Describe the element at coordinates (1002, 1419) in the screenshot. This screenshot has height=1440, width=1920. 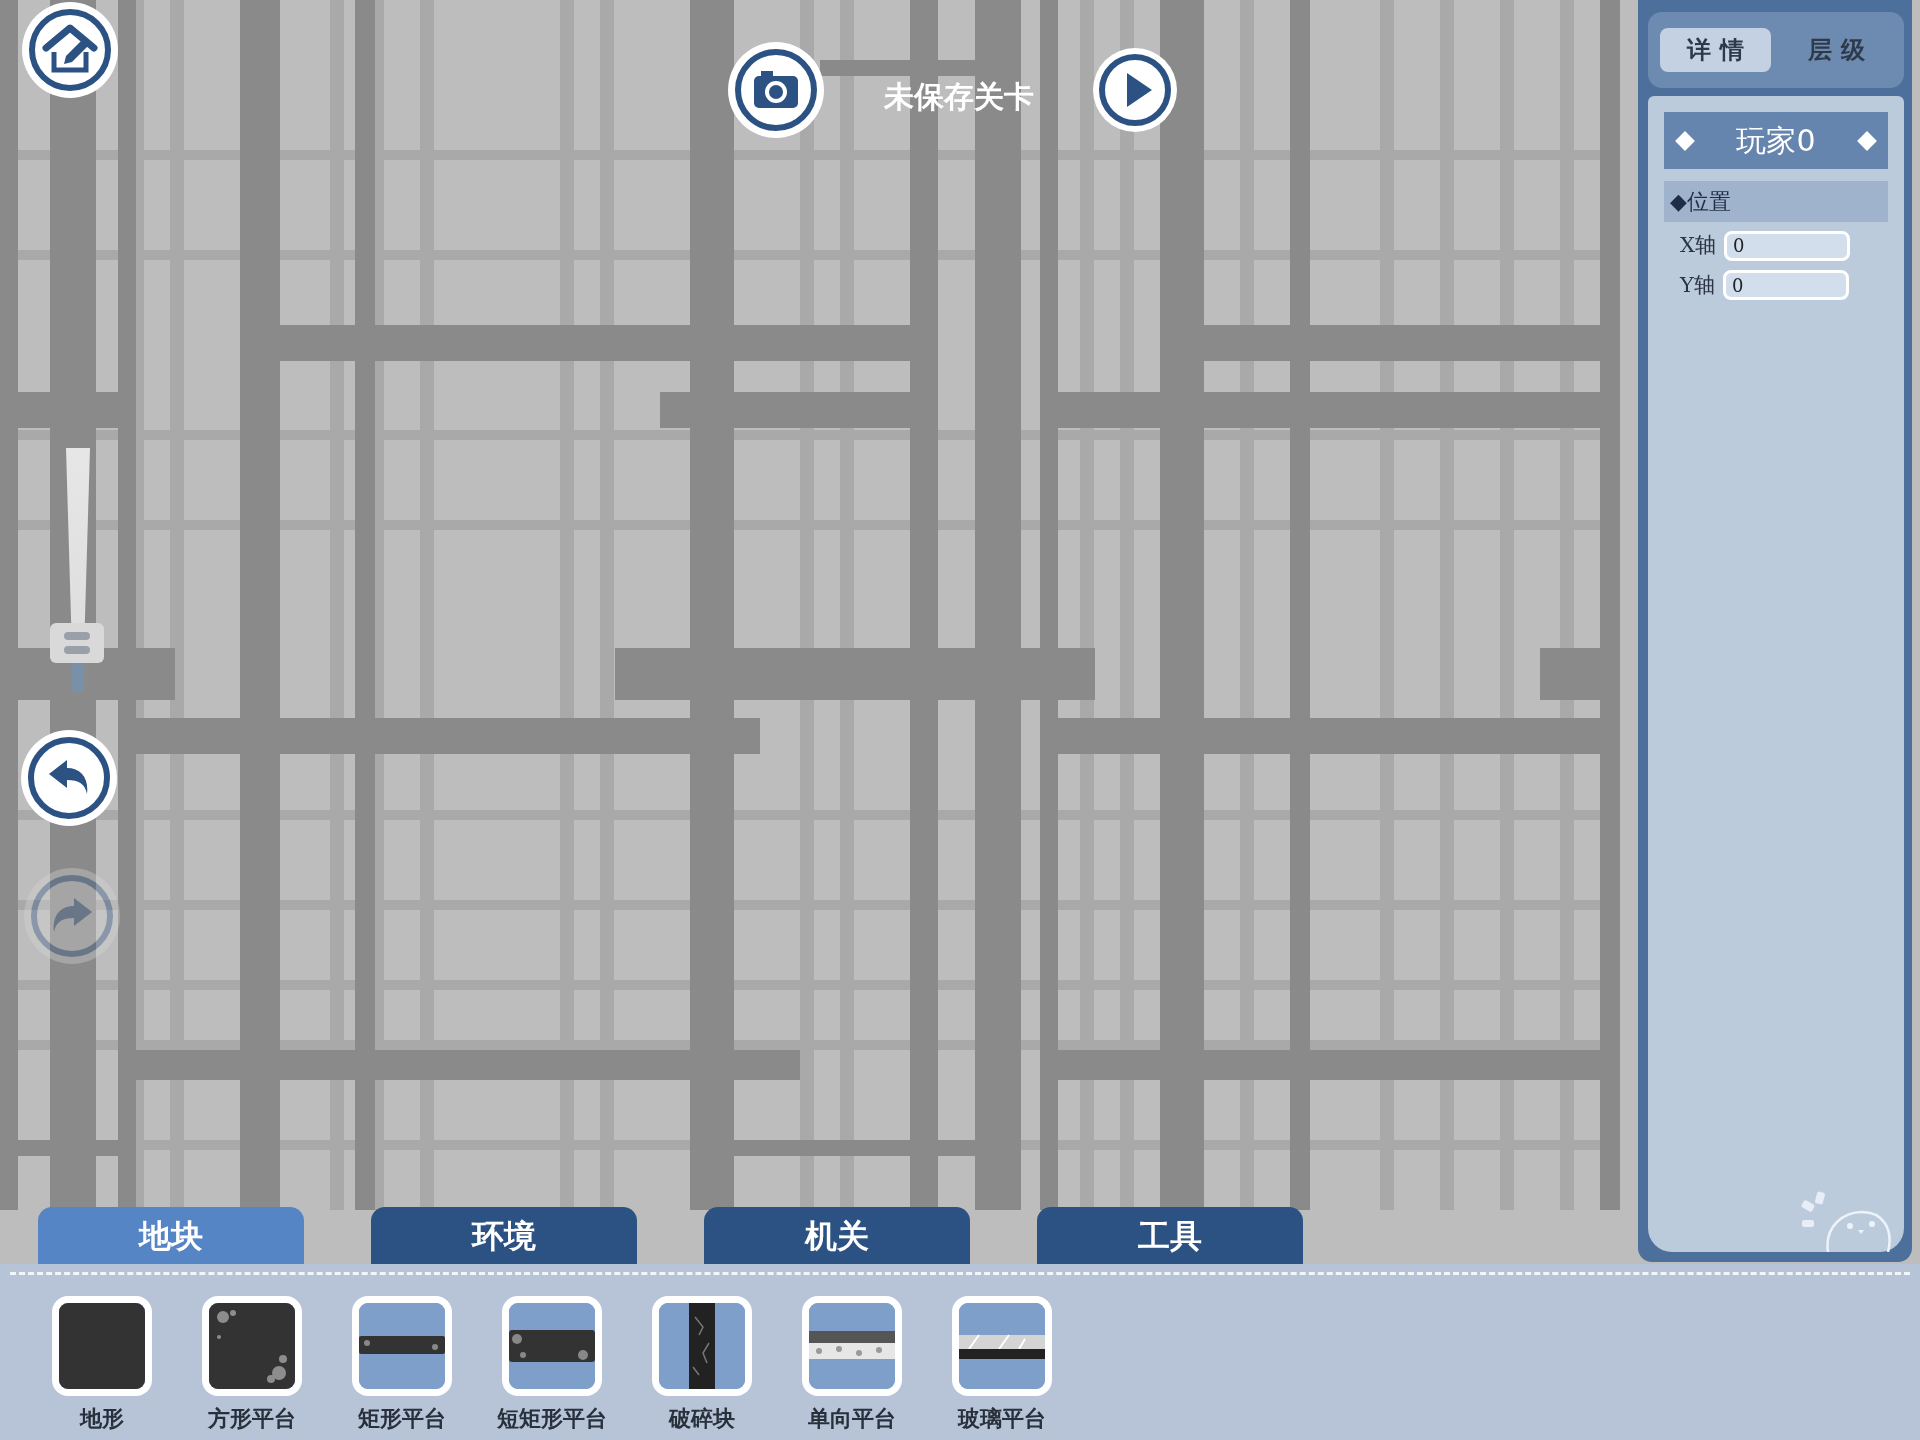
I see `palette-label: 玻璃平台` at that location.